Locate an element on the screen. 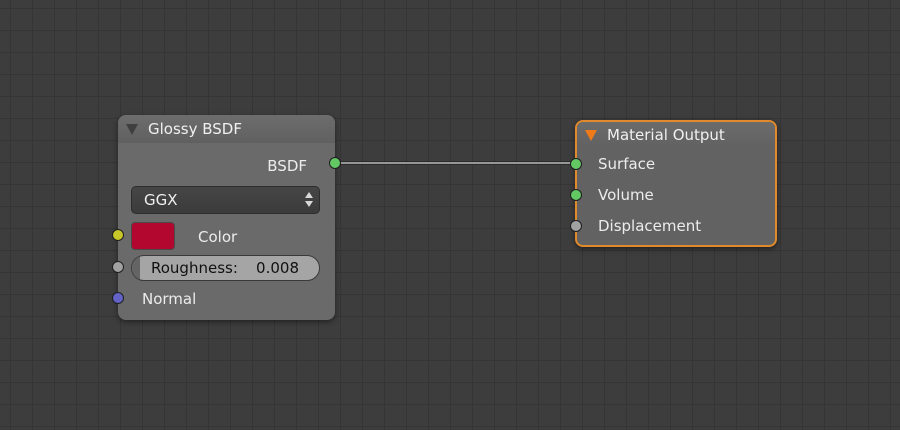 This screenshot has height=430, width=900. surface-label: Surface is located at coordinates (627, 164).